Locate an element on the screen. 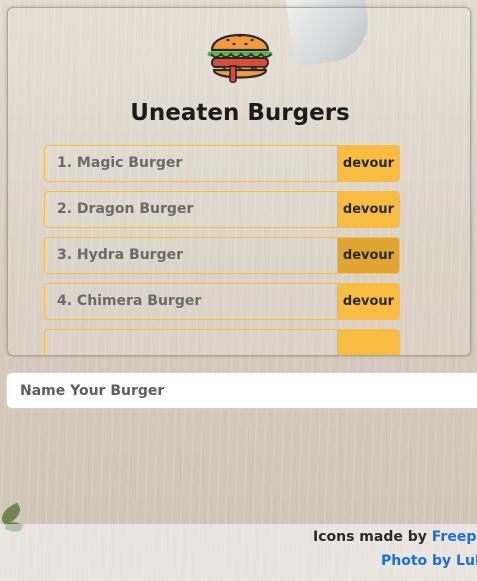 The width and height of the screenshot is (477, 581). list-item: 4. Chimera Burger devour is located at coordinates (222, 301).